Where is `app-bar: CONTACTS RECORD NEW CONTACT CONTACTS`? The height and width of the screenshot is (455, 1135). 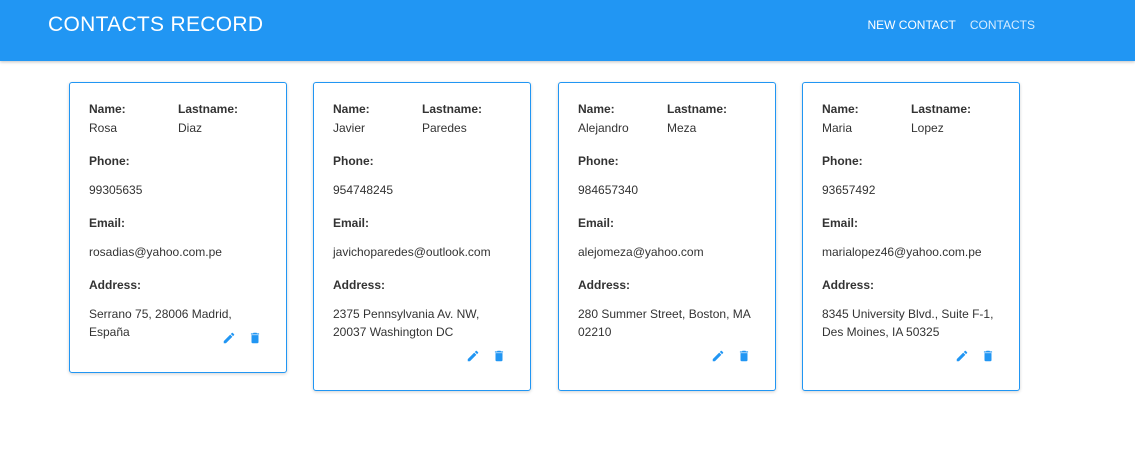 app-bar: CONTACTS RECORD NEW CONTACT CONTACTS is located at coordinates (567, 30).